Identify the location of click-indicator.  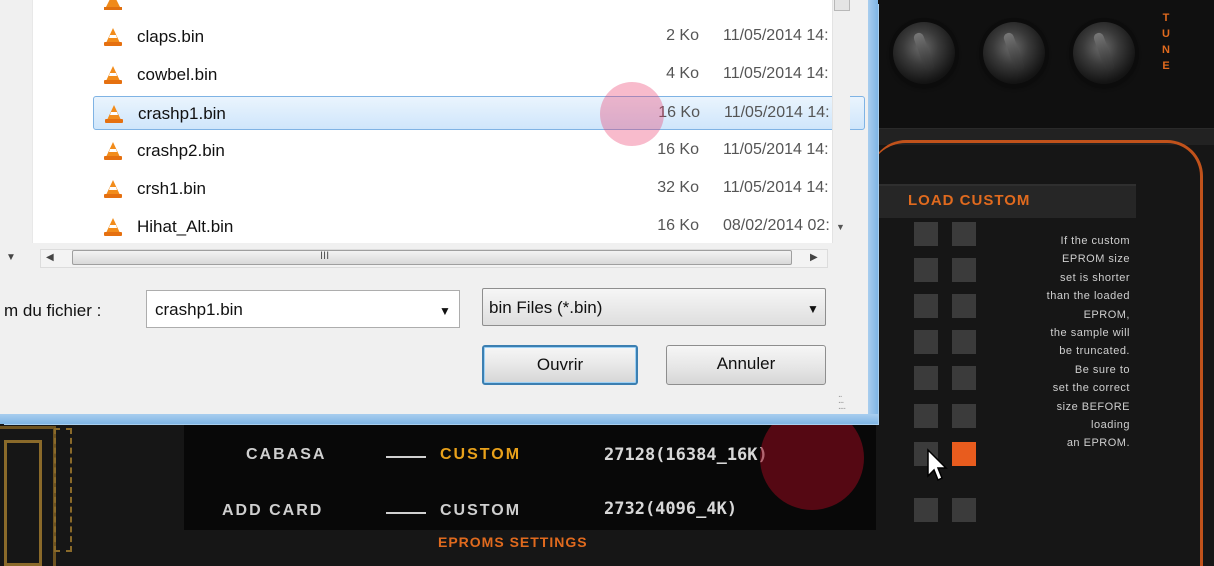
(632, 114).